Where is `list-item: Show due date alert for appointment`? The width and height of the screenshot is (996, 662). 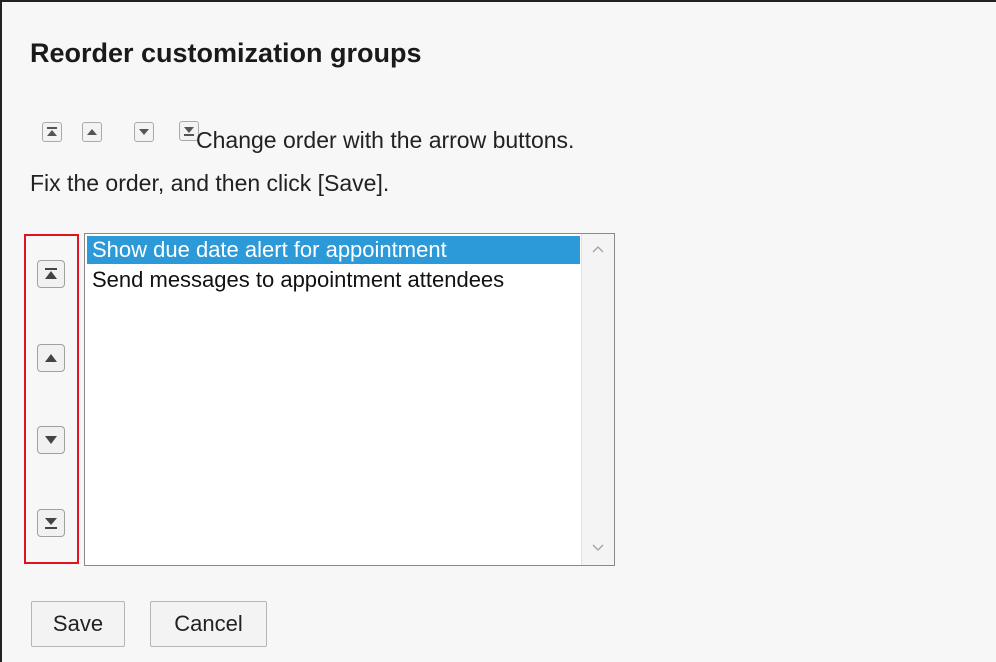 list-item: Show due date alert for appointment is located at coordinates (333, 250).